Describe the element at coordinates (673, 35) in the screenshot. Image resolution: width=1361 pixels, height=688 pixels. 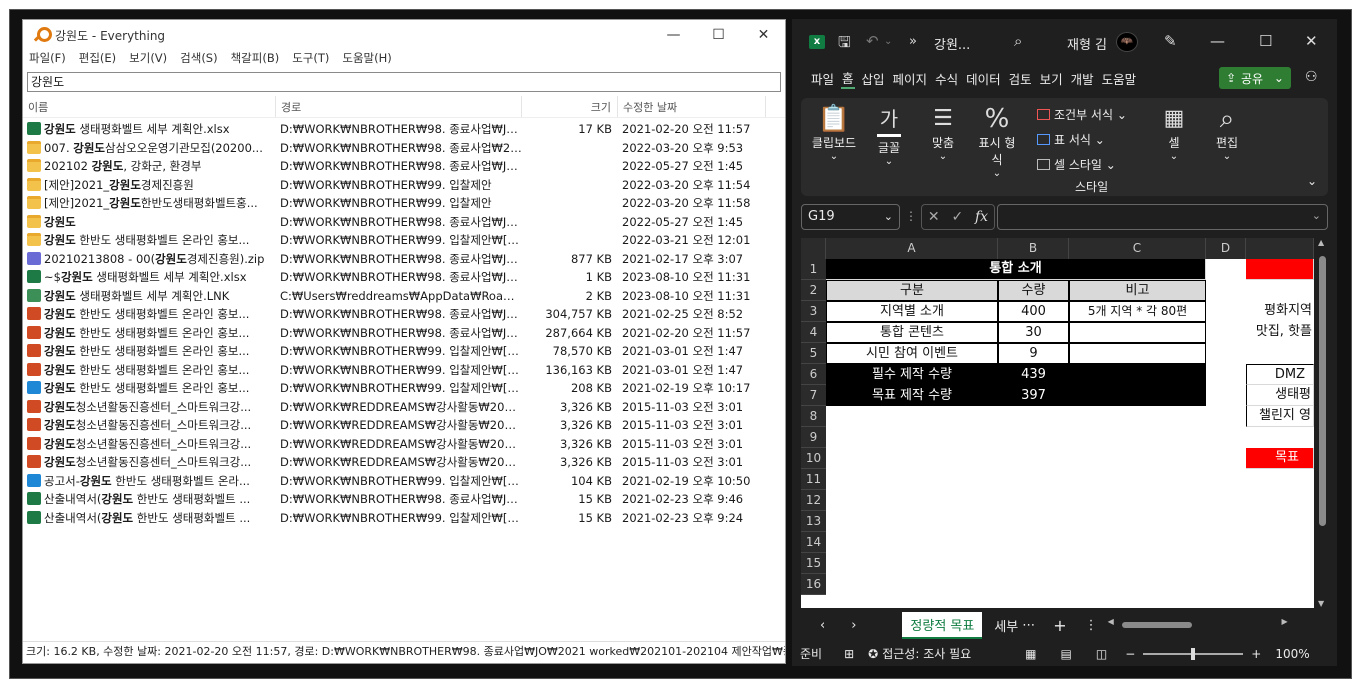
I see `minimize-button: —` at that location.